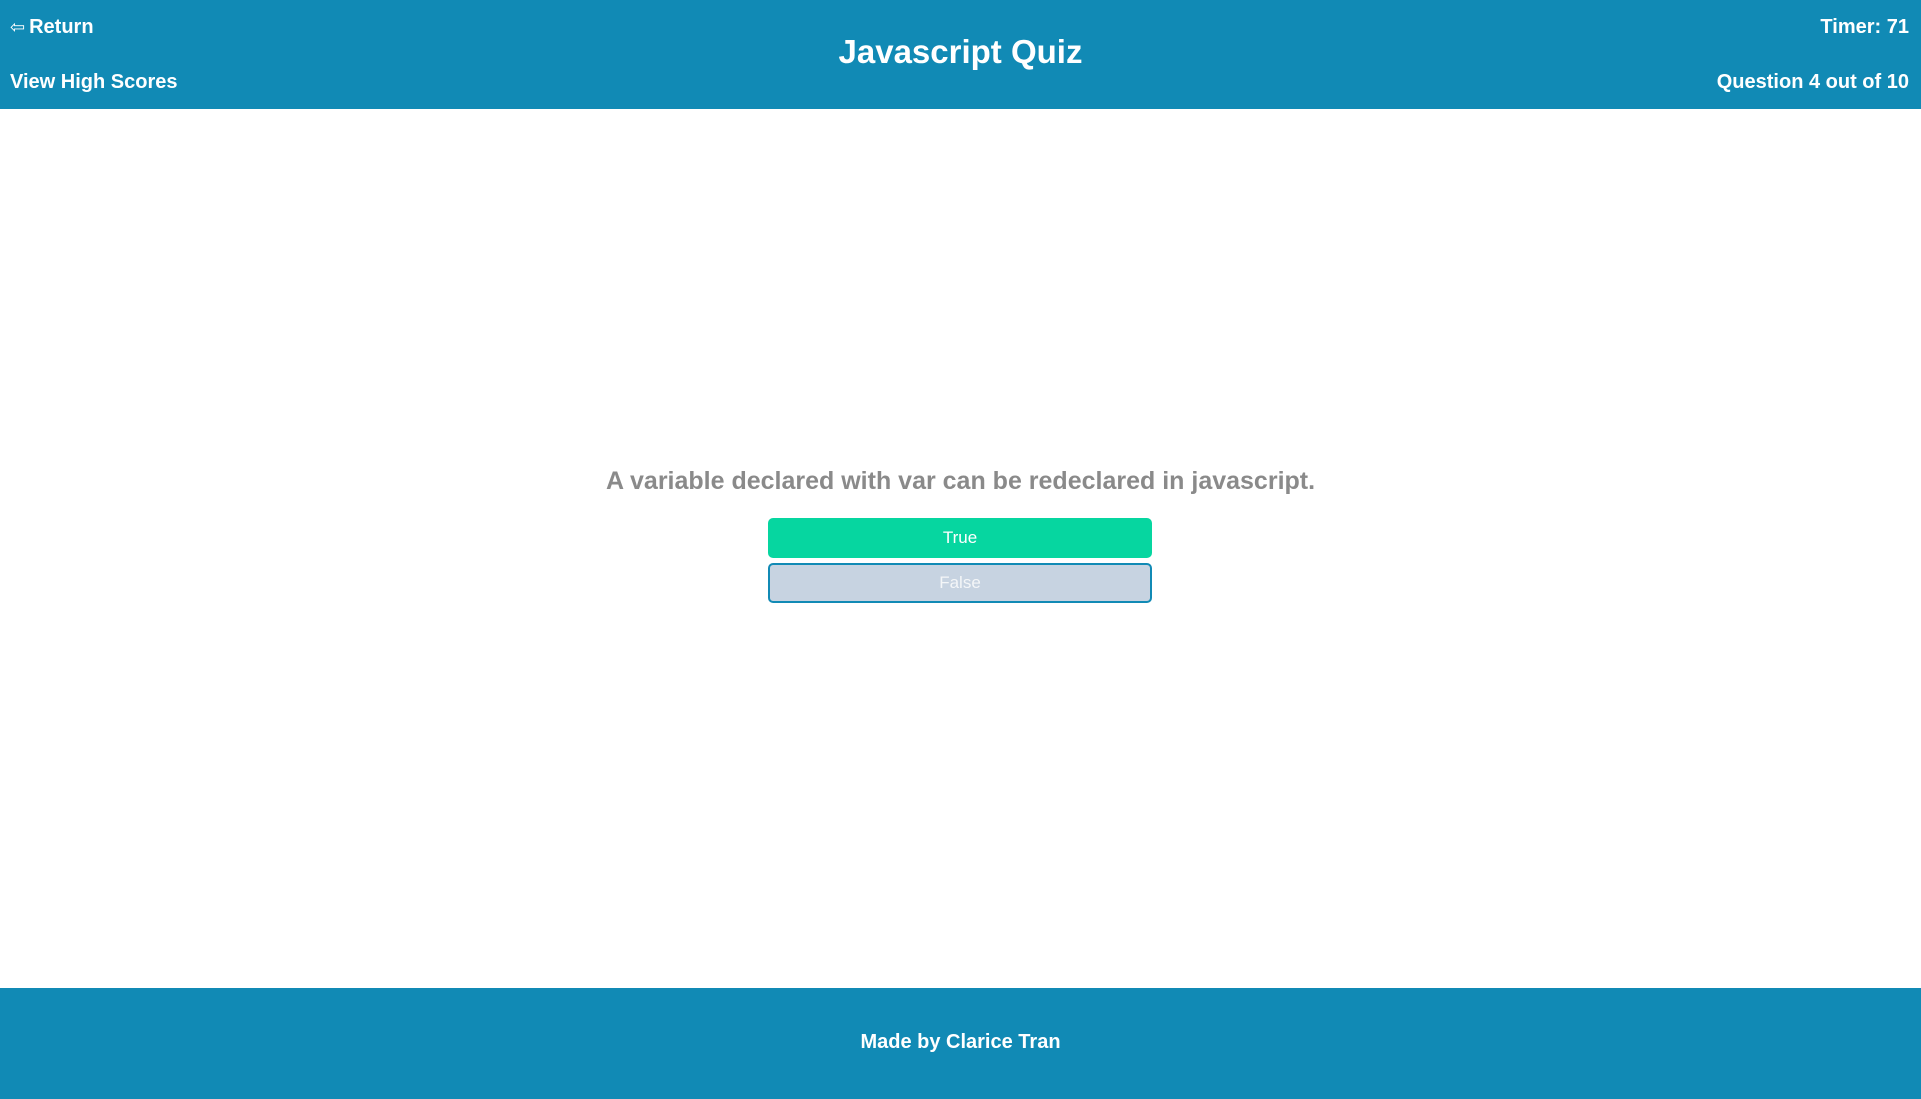 Image resolution: width=1921 pixels, height=1099 pixels. What do you see at coordinates (1864, 27) in the screenshot?
I see `timer-display: Timer: 71` at bounding box center [1864, 27].